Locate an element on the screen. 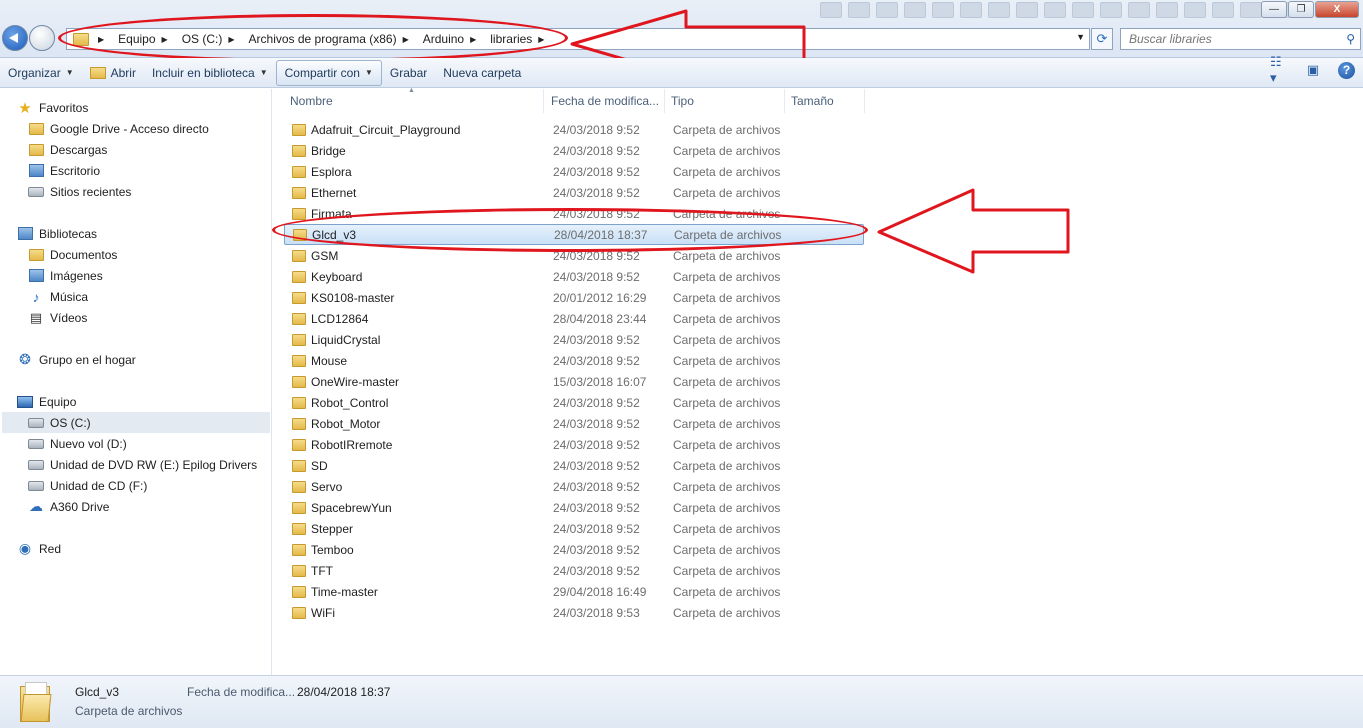 The height and width of the screenshot is (728, 1363). view-options-icon: ☷ ▾ is located at coordinates (1279, 69).